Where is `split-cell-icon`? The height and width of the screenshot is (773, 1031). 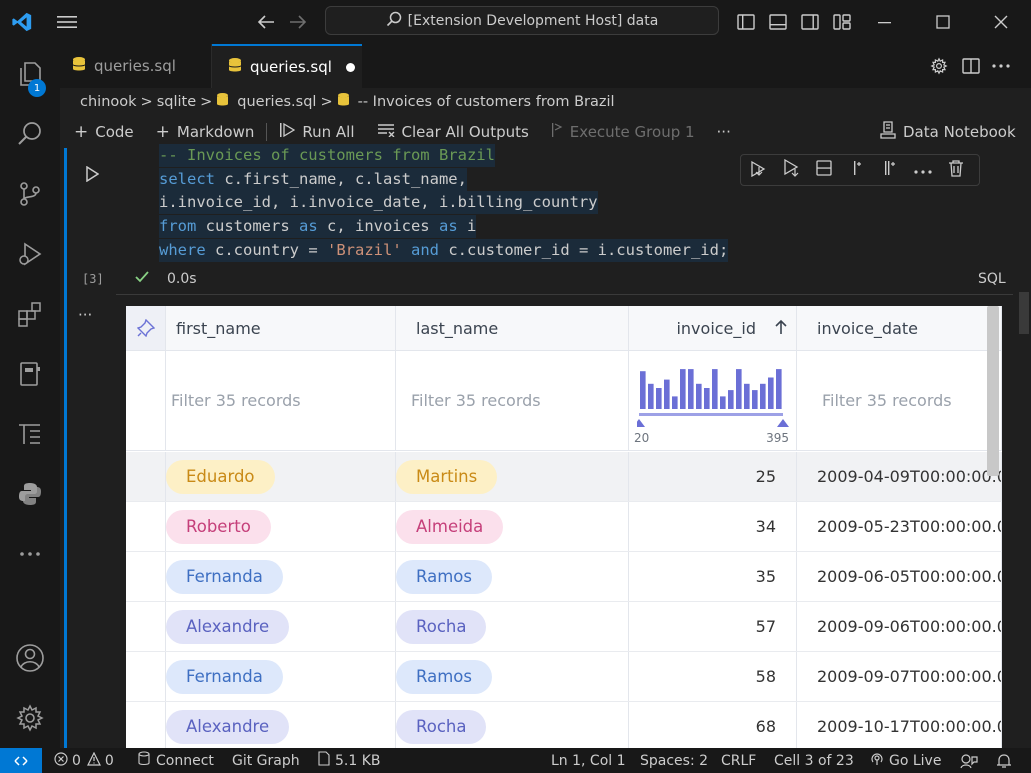
split-cell-icon is located at coordinates (823, 170).